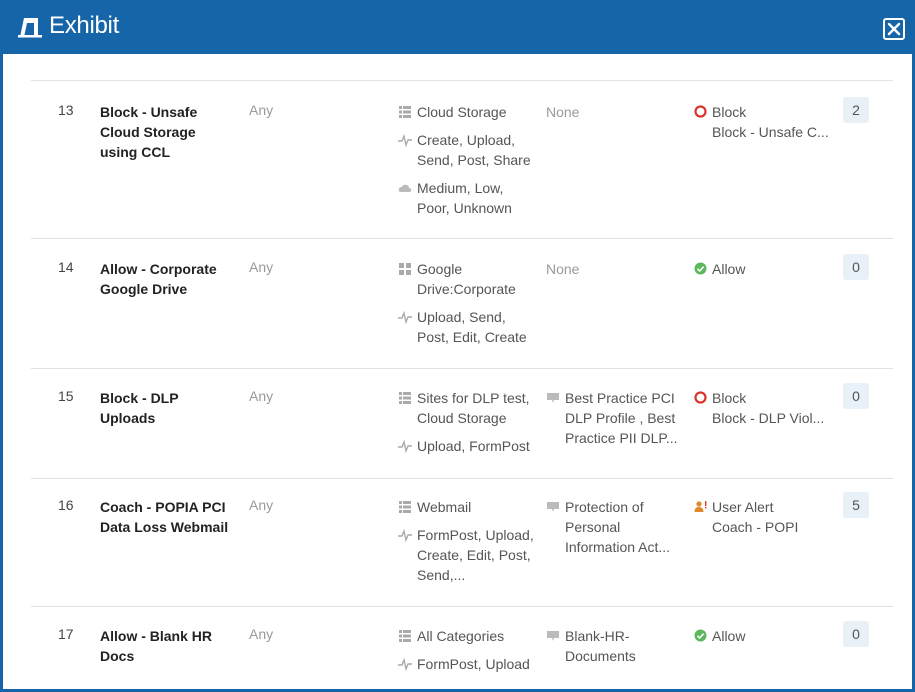 The image size is (915, 692). Describe the element at coordinates (405, 188) in the screenshot. I see `cloud-icon` at that location.